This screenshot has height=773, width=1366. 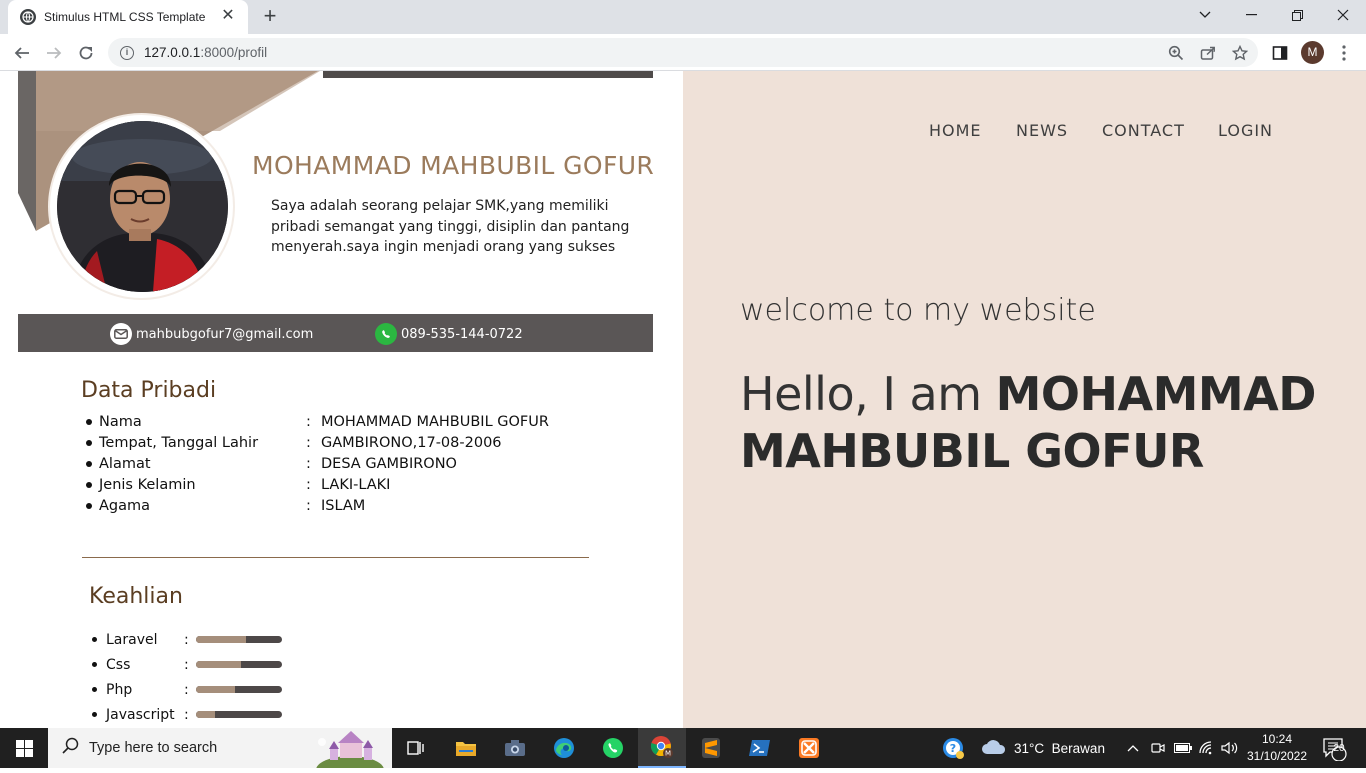 What do you see at coordinates (386, 334) in the screenshot?
I see `whatsapp-icon` at bounding box center [386, 334].